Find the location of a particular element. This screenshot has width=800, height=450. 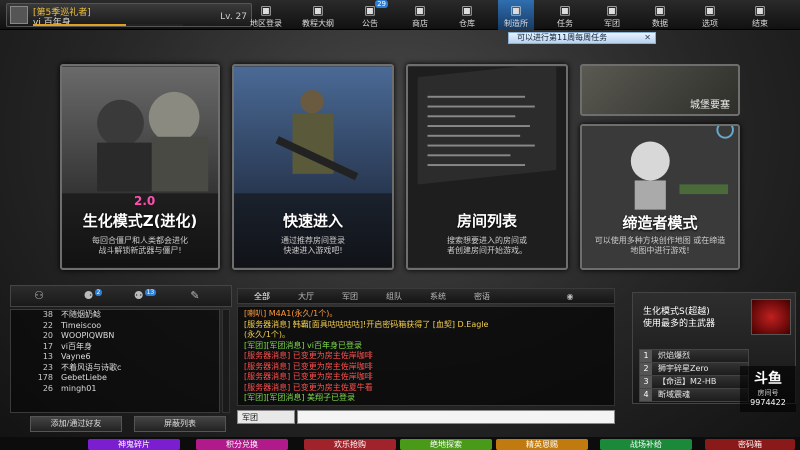

block-list-button: 屏蔽列表 is located at coordinates (180, 424).